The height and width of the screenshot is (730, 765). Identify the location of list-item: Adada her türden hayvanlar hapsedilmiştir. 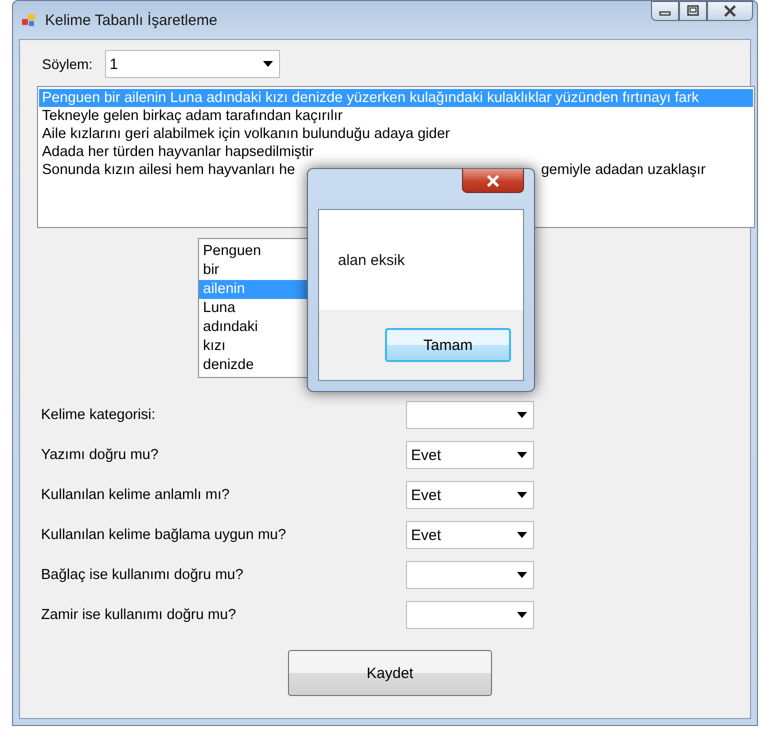
(396, 152).